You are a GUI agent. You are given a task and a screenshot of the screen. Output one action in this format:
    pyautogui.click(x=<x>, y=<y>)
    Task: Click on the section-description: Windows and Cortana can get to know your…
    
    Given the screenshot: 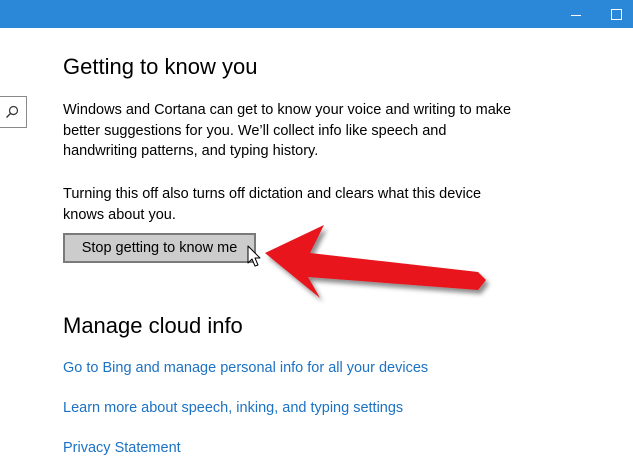 What is the action you would take?
    pyautogui.click(x=287, y=130)
    